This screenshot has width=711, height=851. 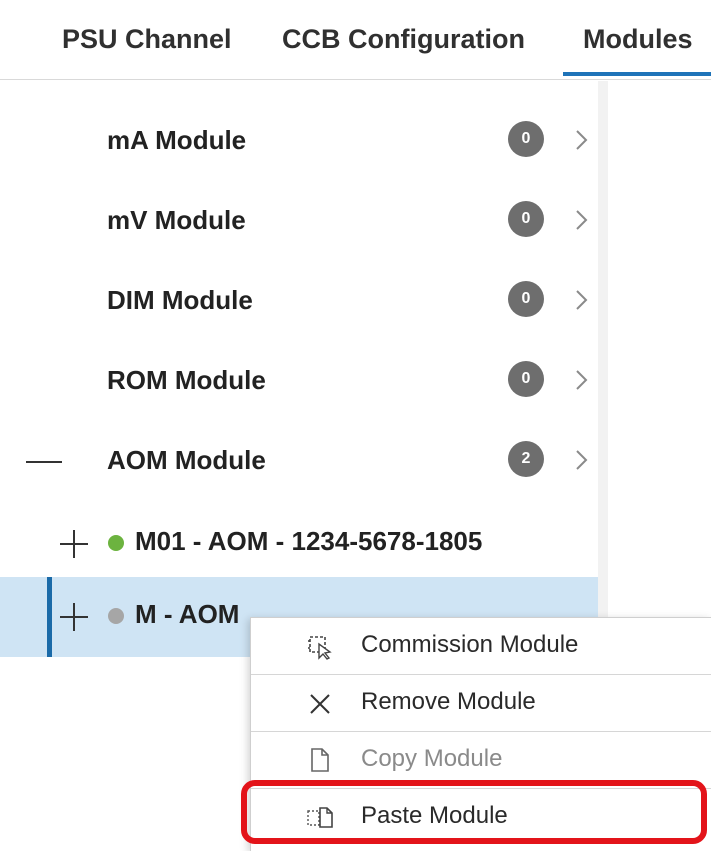 What do you see at coordinates (177, 140) in the screenshot?
I see `module-label: mA Module` at bounding box center [177, 140].